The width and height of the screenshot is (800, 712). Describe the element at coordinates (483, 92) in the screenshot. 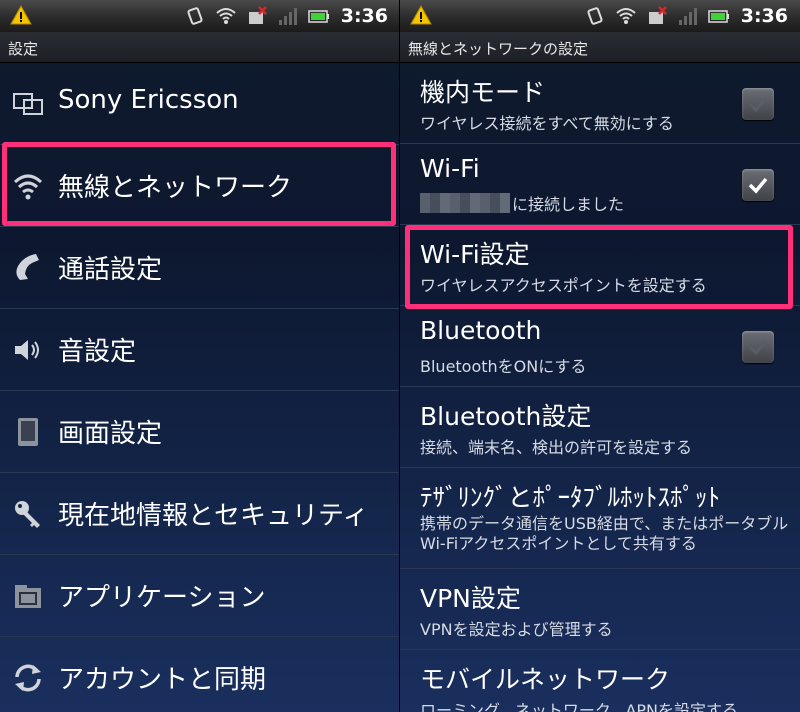

I see `setting-title: 機内モード` at that location.